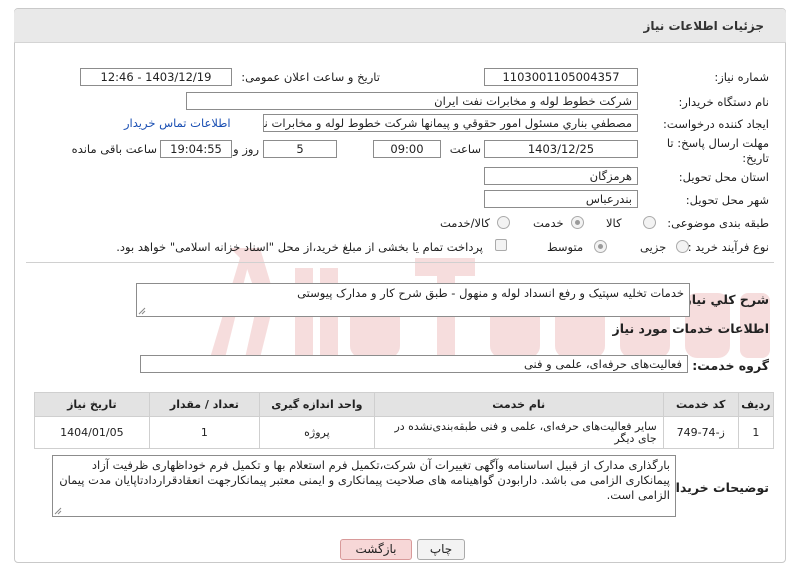 The width and height of the screenshot is (789, 574). What do you see at coordinates (700, 404) in the screenshot?
I see `col-header-code: کد خدمت` at bounding box center [700, 404].